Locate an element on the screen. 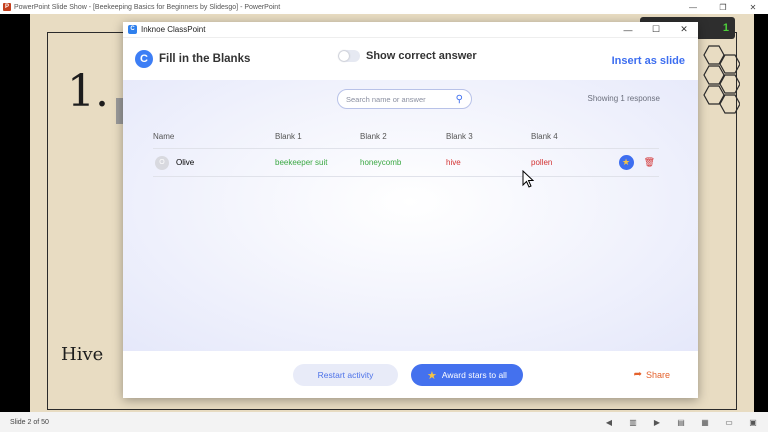 This screenshot has width=768, height=432. previous-icon: ◀ is located at coordinates (609, 422).